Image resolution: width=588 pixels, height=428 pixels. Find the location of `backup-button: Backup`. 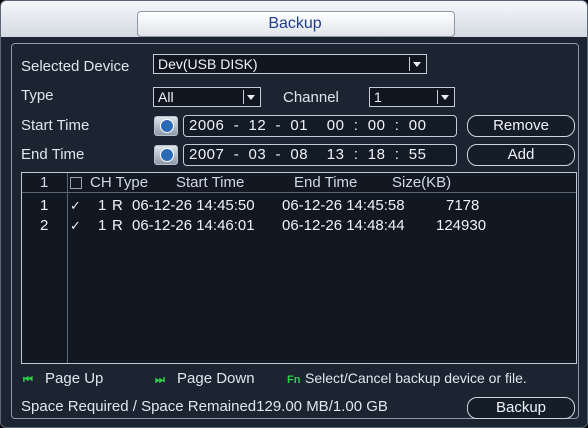

backup-button: Backup is located at coordinates (521, 408).